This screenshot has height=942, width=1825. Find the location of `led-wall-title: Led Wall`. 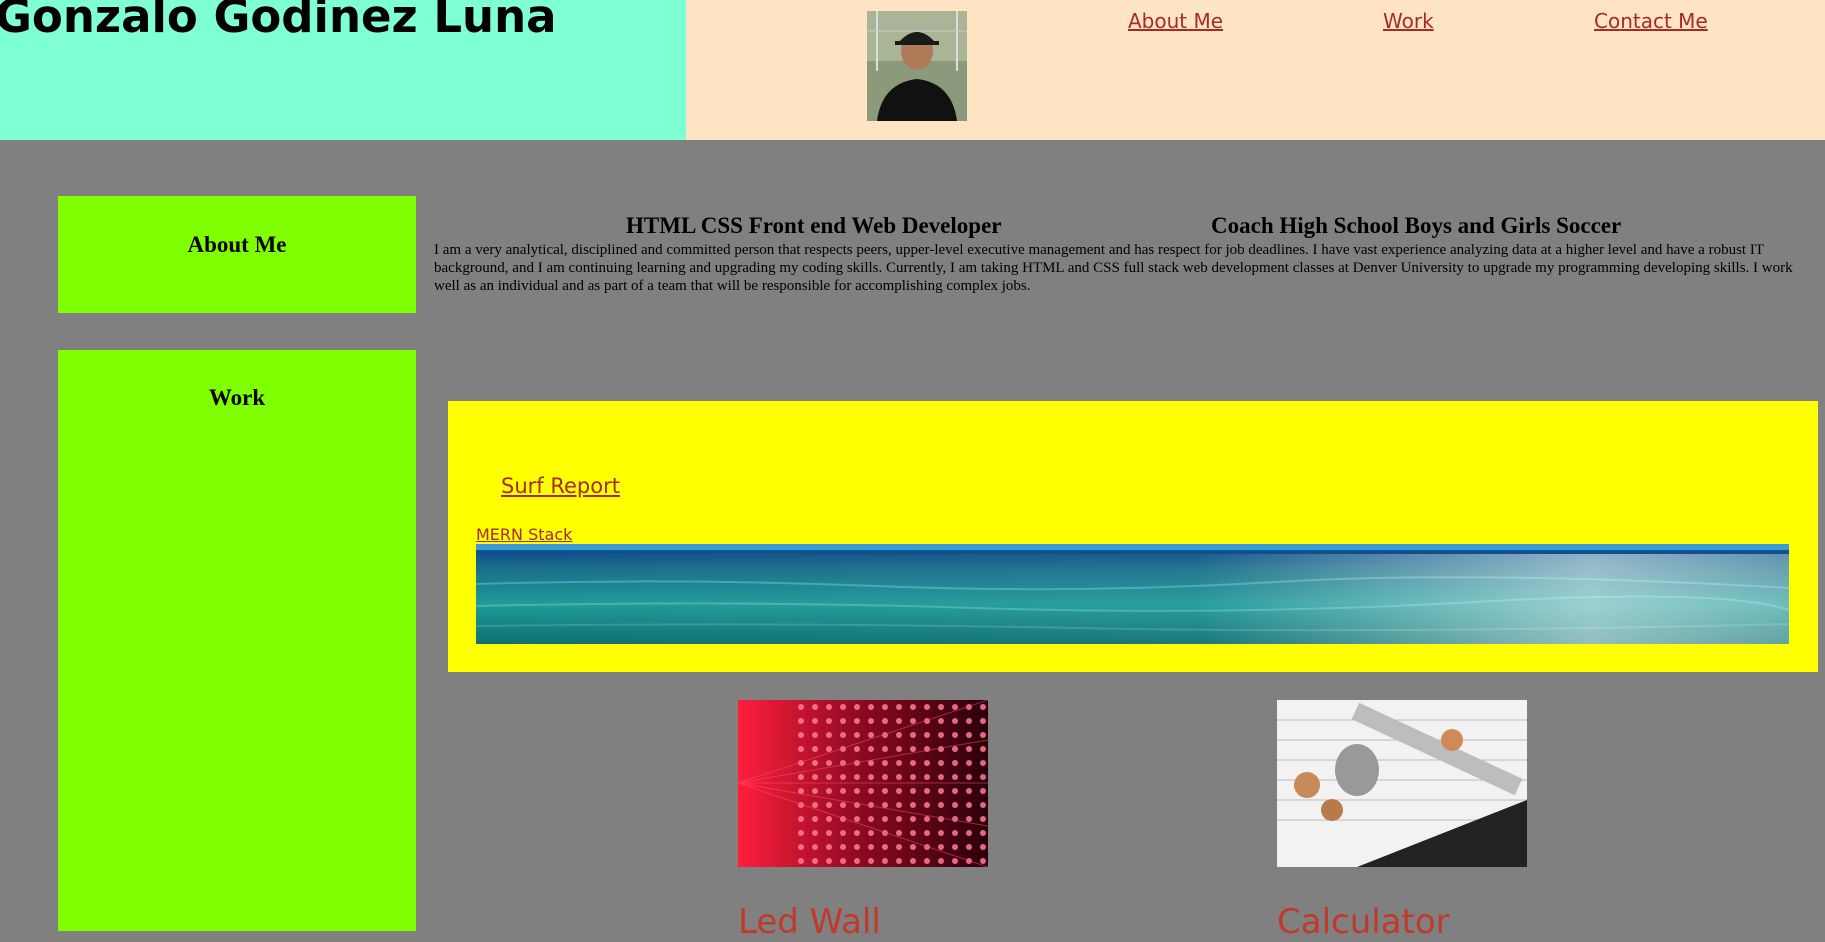

led-wall-title: Led Wall is located at coordinates (809, 922).